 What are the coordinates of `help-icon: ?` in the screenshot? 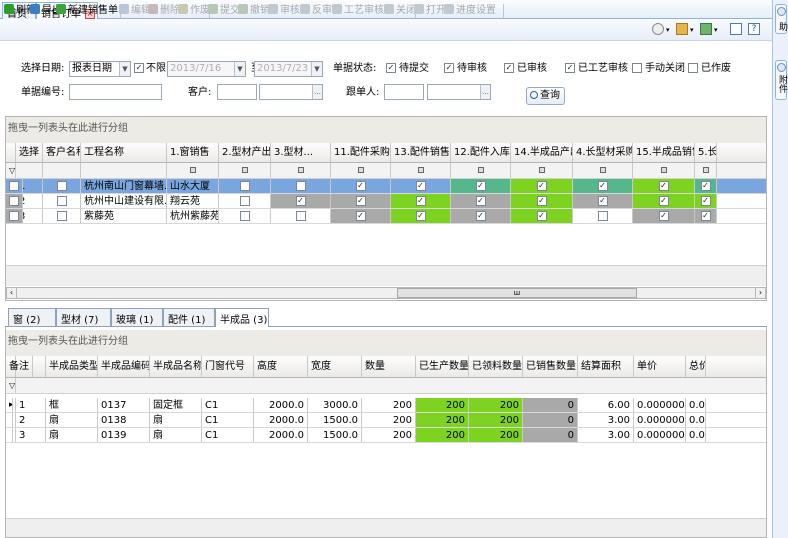 It's located at (754, 29).